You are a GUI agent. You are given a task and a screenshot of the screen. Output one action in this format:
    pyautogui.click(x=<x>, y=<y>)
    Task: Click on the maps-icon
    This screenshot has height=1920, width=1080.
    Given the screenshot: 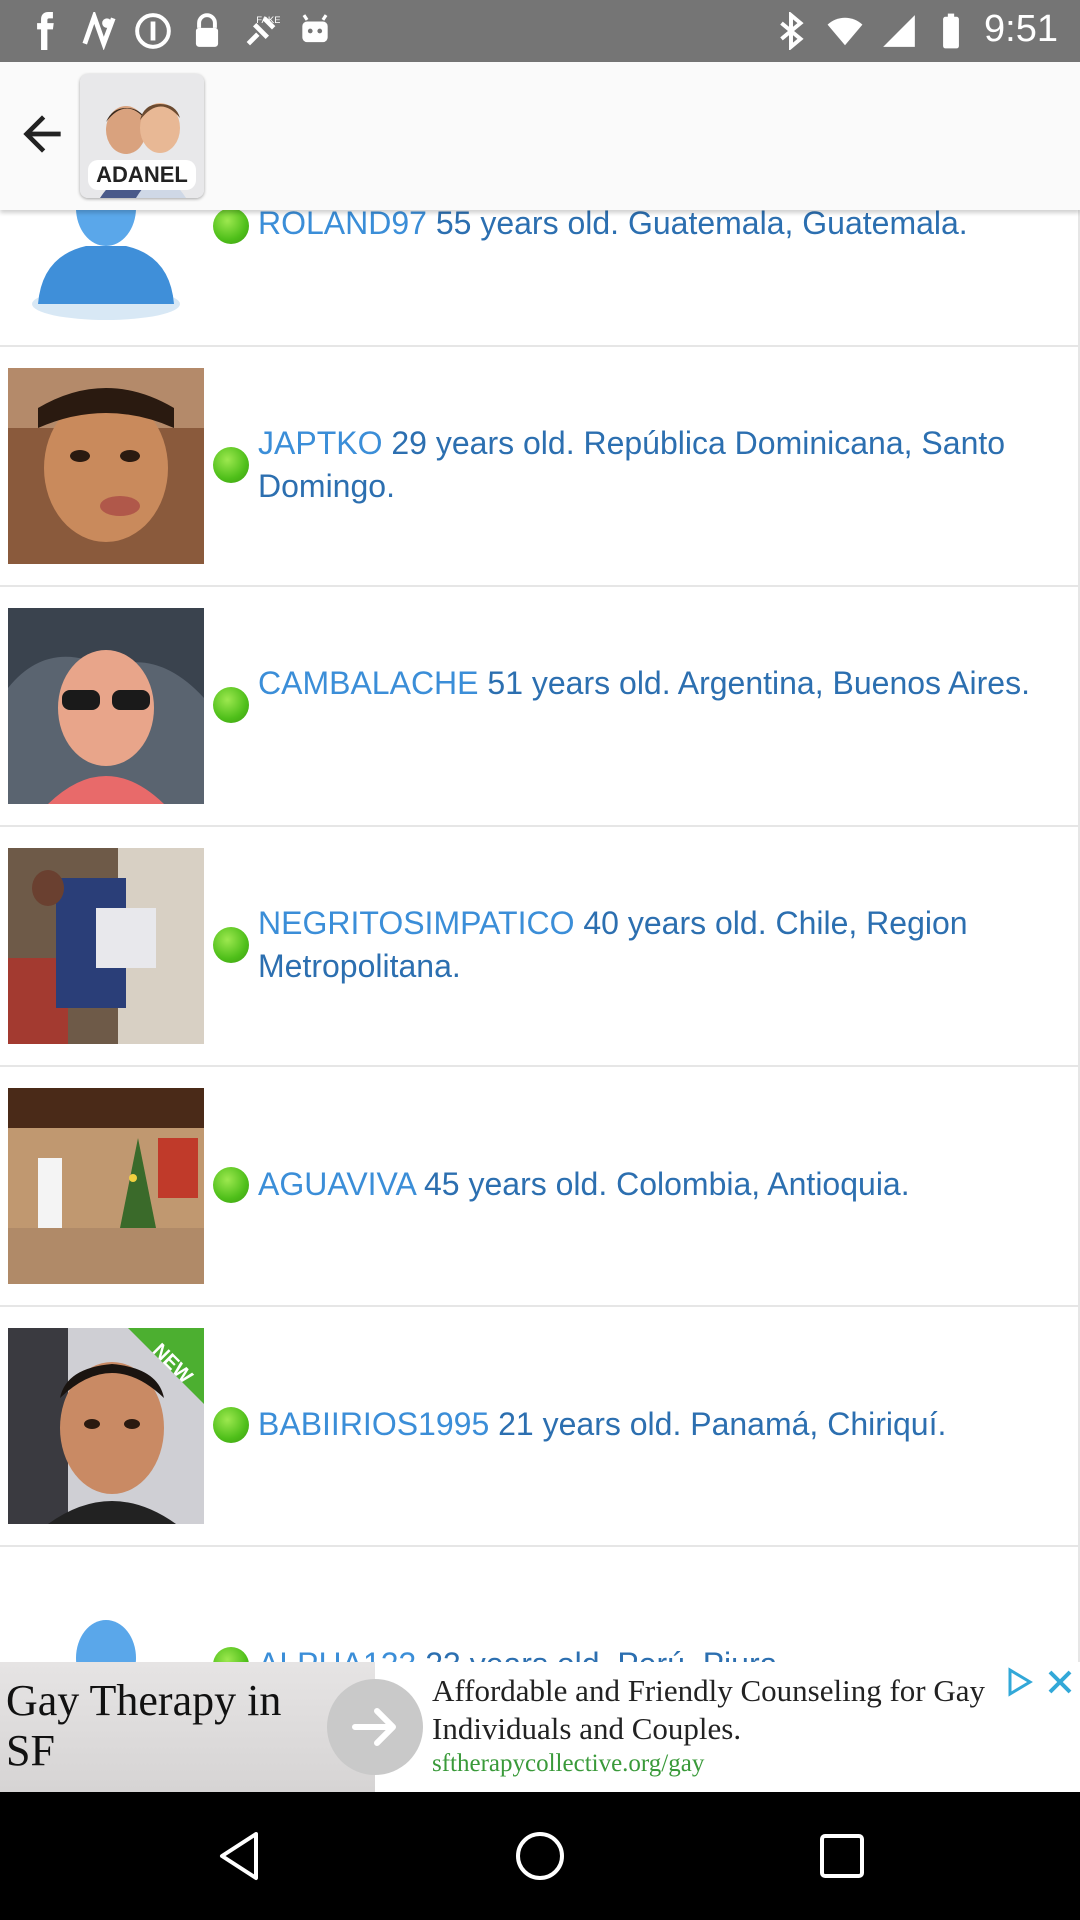 What is the action you would take?
    pyautogui.click(x=99, y=31)
    